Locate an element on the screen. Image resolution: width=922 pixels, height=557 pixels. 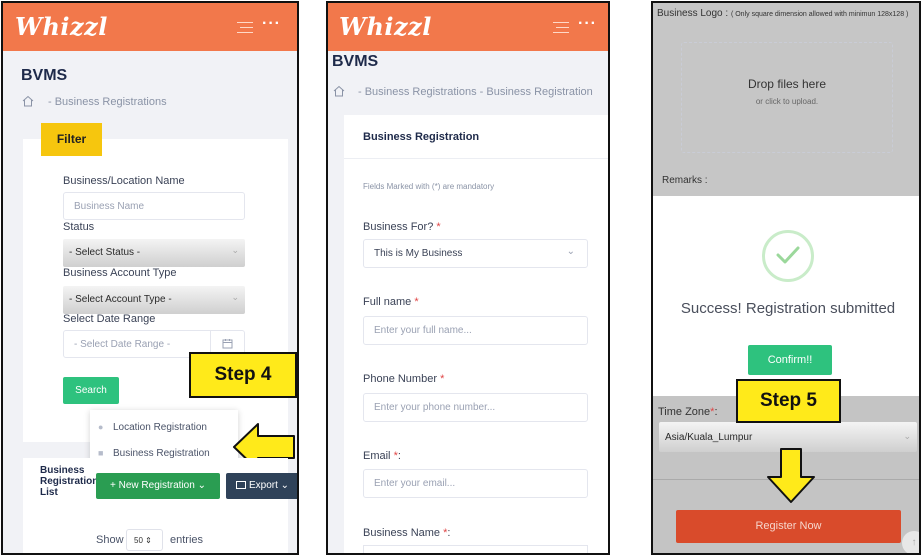
step-5-callout: Step 5 is located at coordinates (788, 401).